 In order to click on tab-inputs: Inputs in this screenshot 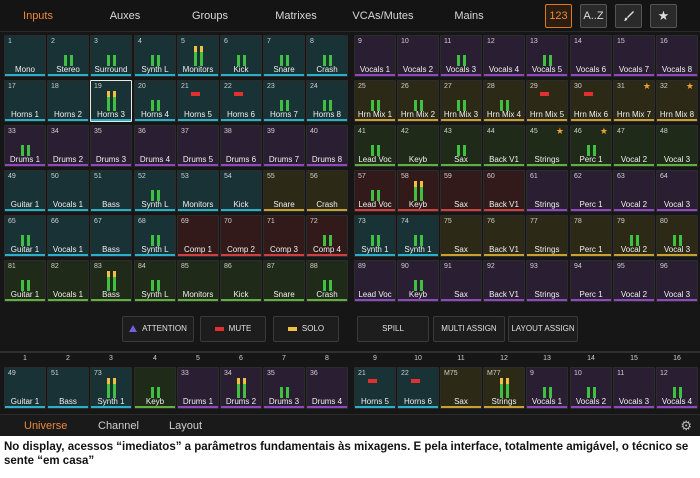, I will do `click(38, 16)`.